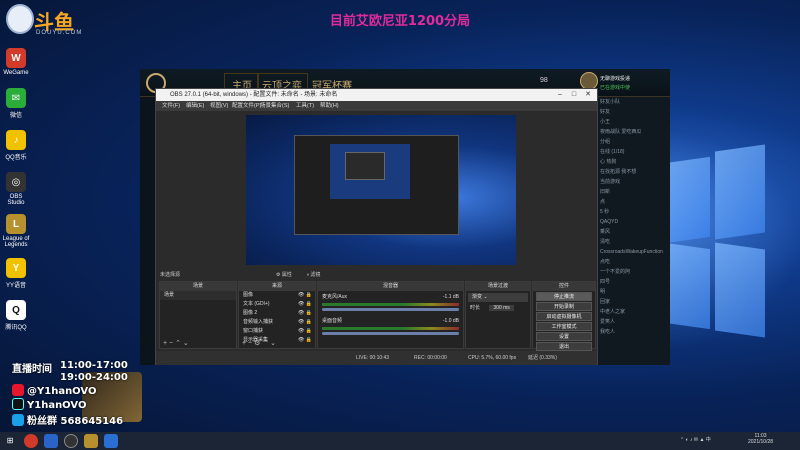 The height and width of the screenshot is (450, 800). Describe the element at coordinates (16, 242) in the screenshot. I see `desktop-icon-label: League of Legends` at that location.